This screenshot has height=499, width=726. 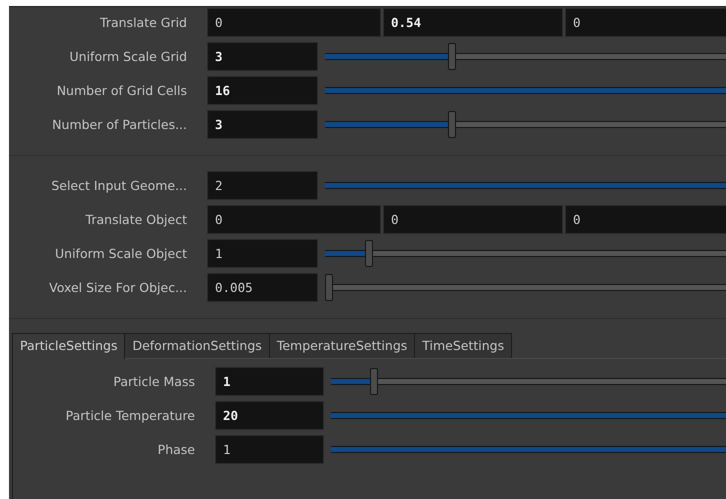 What do you see at coordinates (463, 345) in the screenshot?
I see `tab: TimeSettings` at bounding box center [463, 345].